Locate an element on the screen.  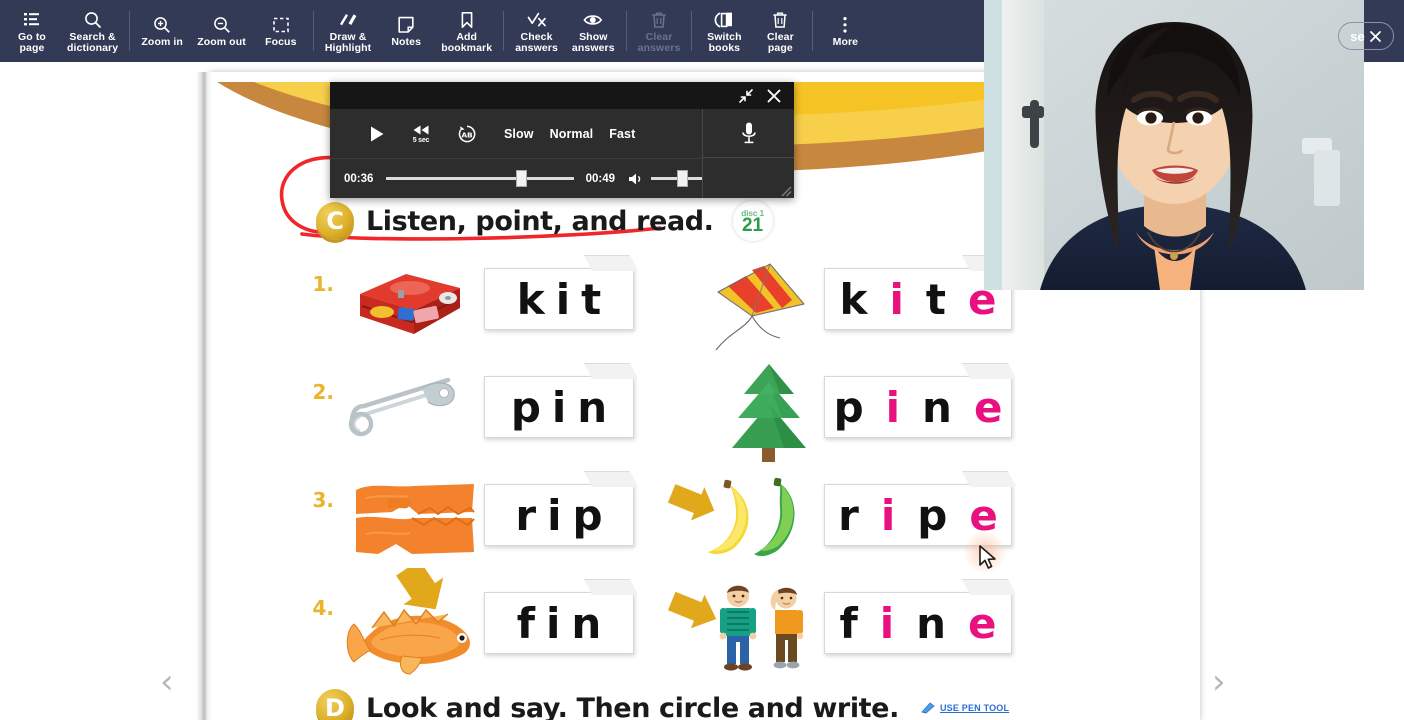
pen-icon is located at coordinates (928, 708).